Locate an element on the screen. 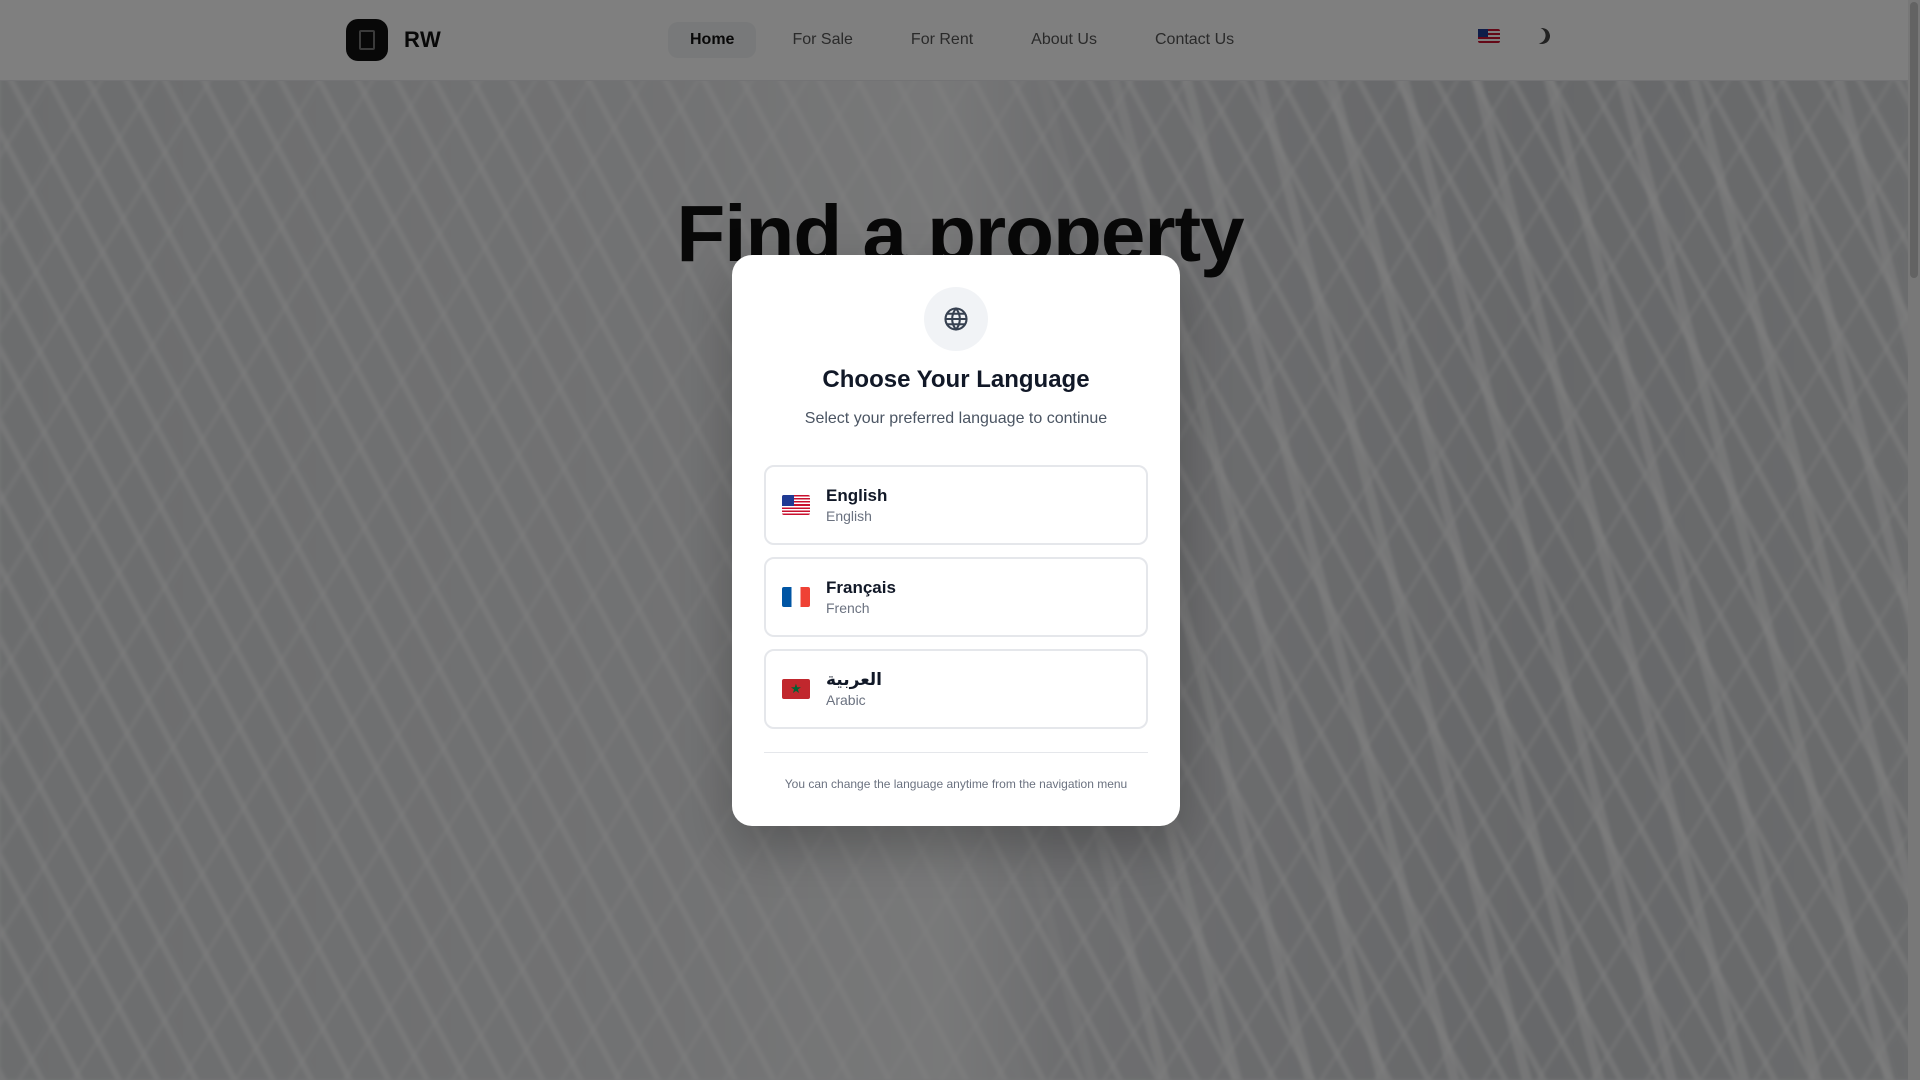 The height and width of the screenshot is (1080, 1920). globe-icon is located at coordinates (956, 319).